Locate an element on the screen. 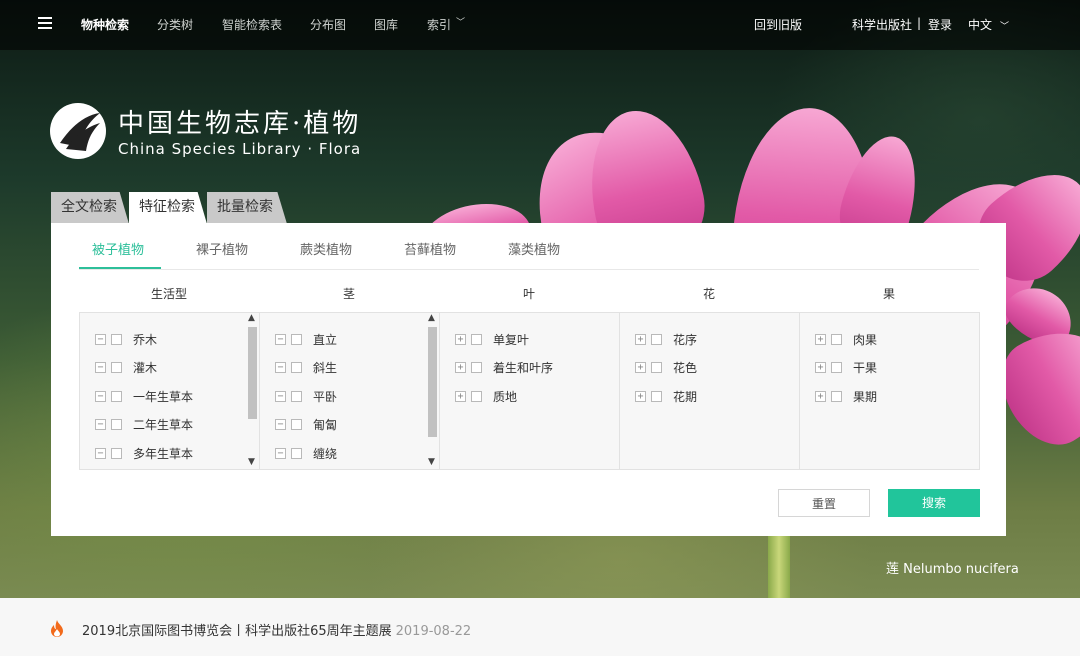 The image size is (1080, 656). list-item: + 着生和叶序 is located at coordinates (504, 367).